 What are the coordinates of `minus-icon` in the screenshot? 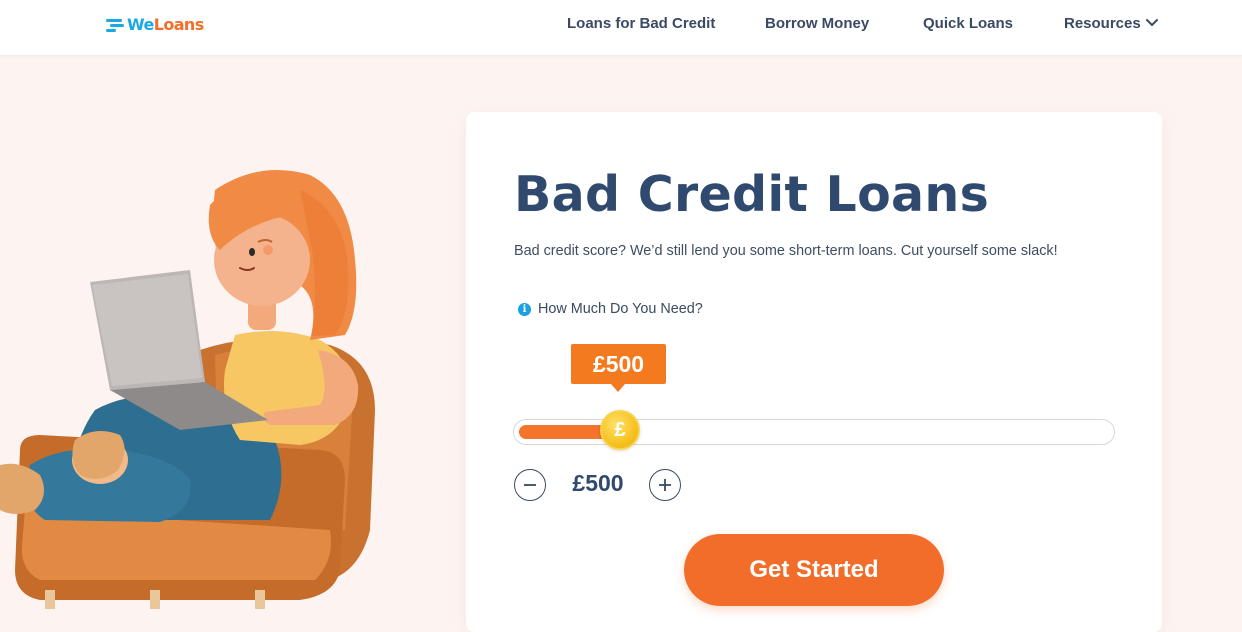 It's located at (530, 485).